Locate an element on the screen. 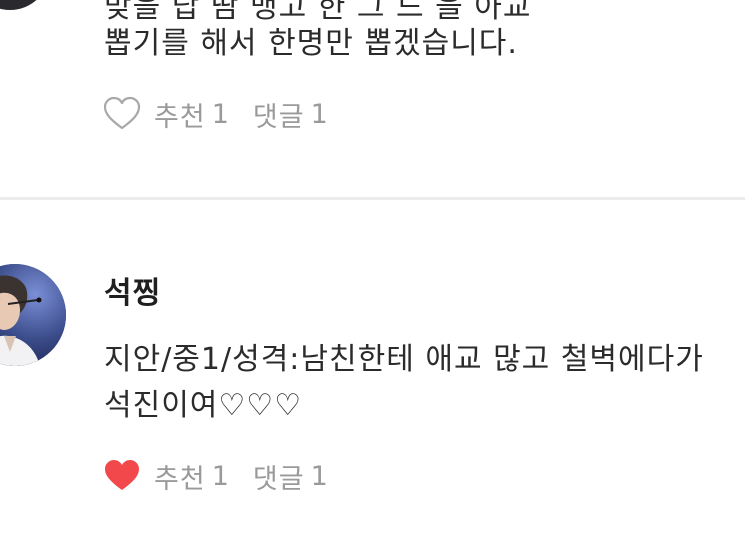  profile-photo is located at coordinates (33, 315).